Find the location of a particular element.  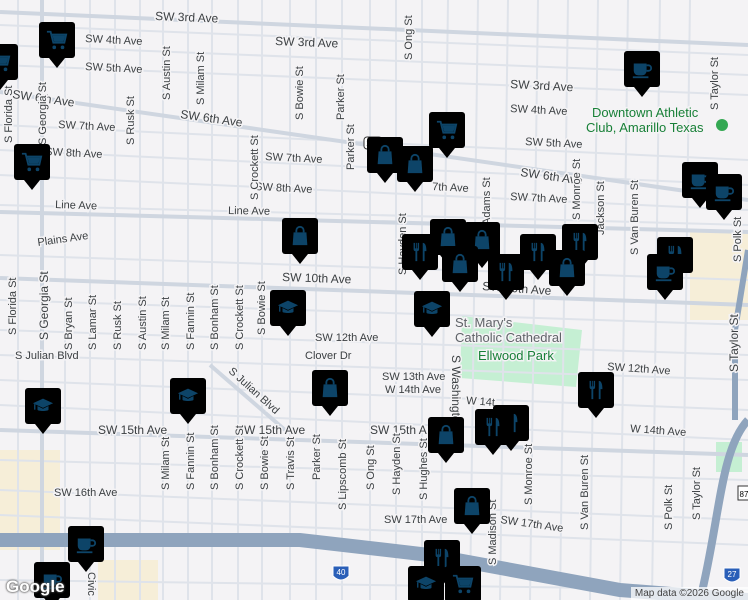

label-sw-7th-ave: SW 7th Ave is located at coordinates (87, 126).